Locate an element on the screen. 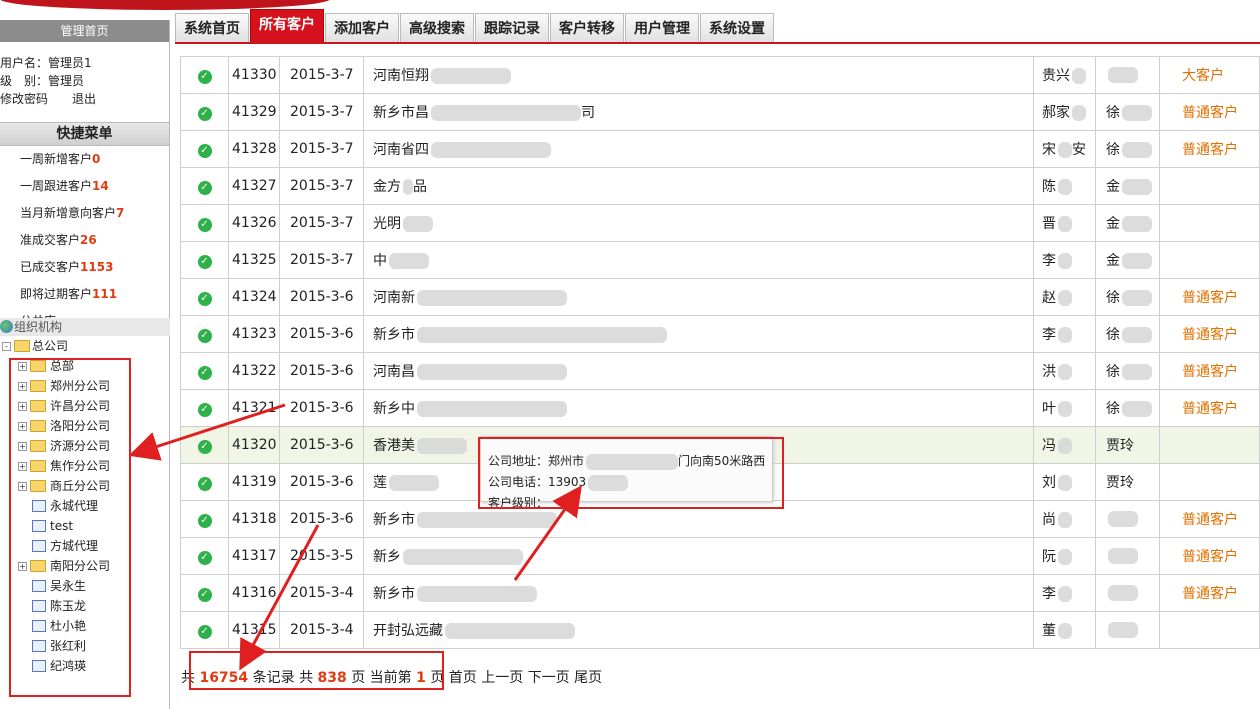  arrow-to-pagination is located at coordinates (279, 597).